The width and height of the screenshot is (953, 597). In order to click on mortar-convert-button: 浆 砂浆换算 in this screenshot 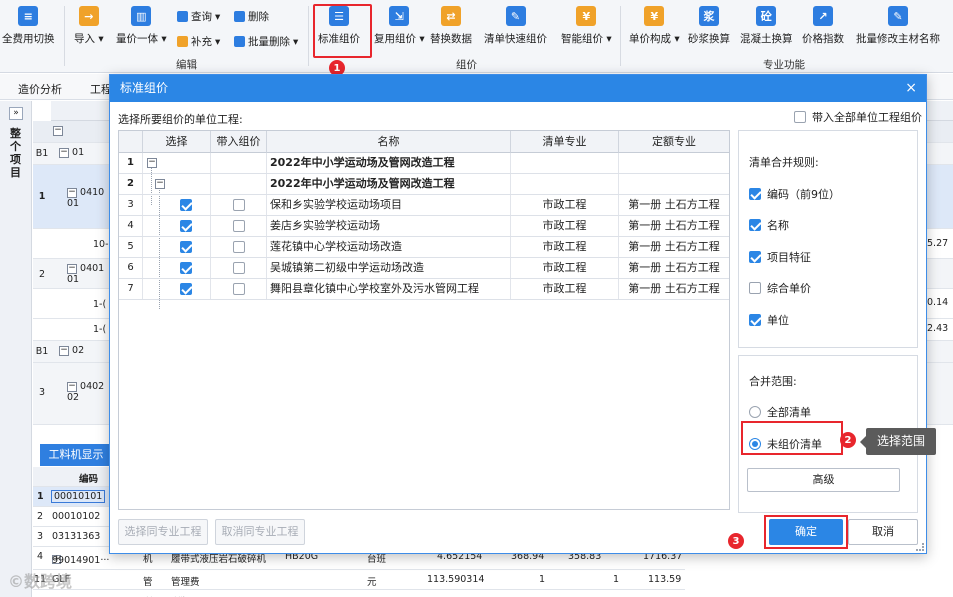, I will do `click(709, 26)`.